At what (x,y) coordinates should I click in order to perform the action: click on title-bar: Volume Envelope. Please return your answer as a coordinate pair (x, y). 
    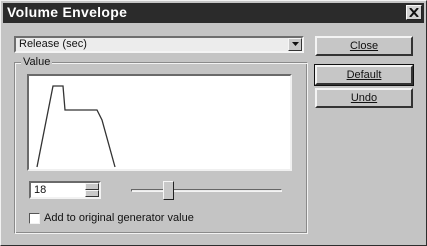
    Looking at the image, I should click on (213, 13).